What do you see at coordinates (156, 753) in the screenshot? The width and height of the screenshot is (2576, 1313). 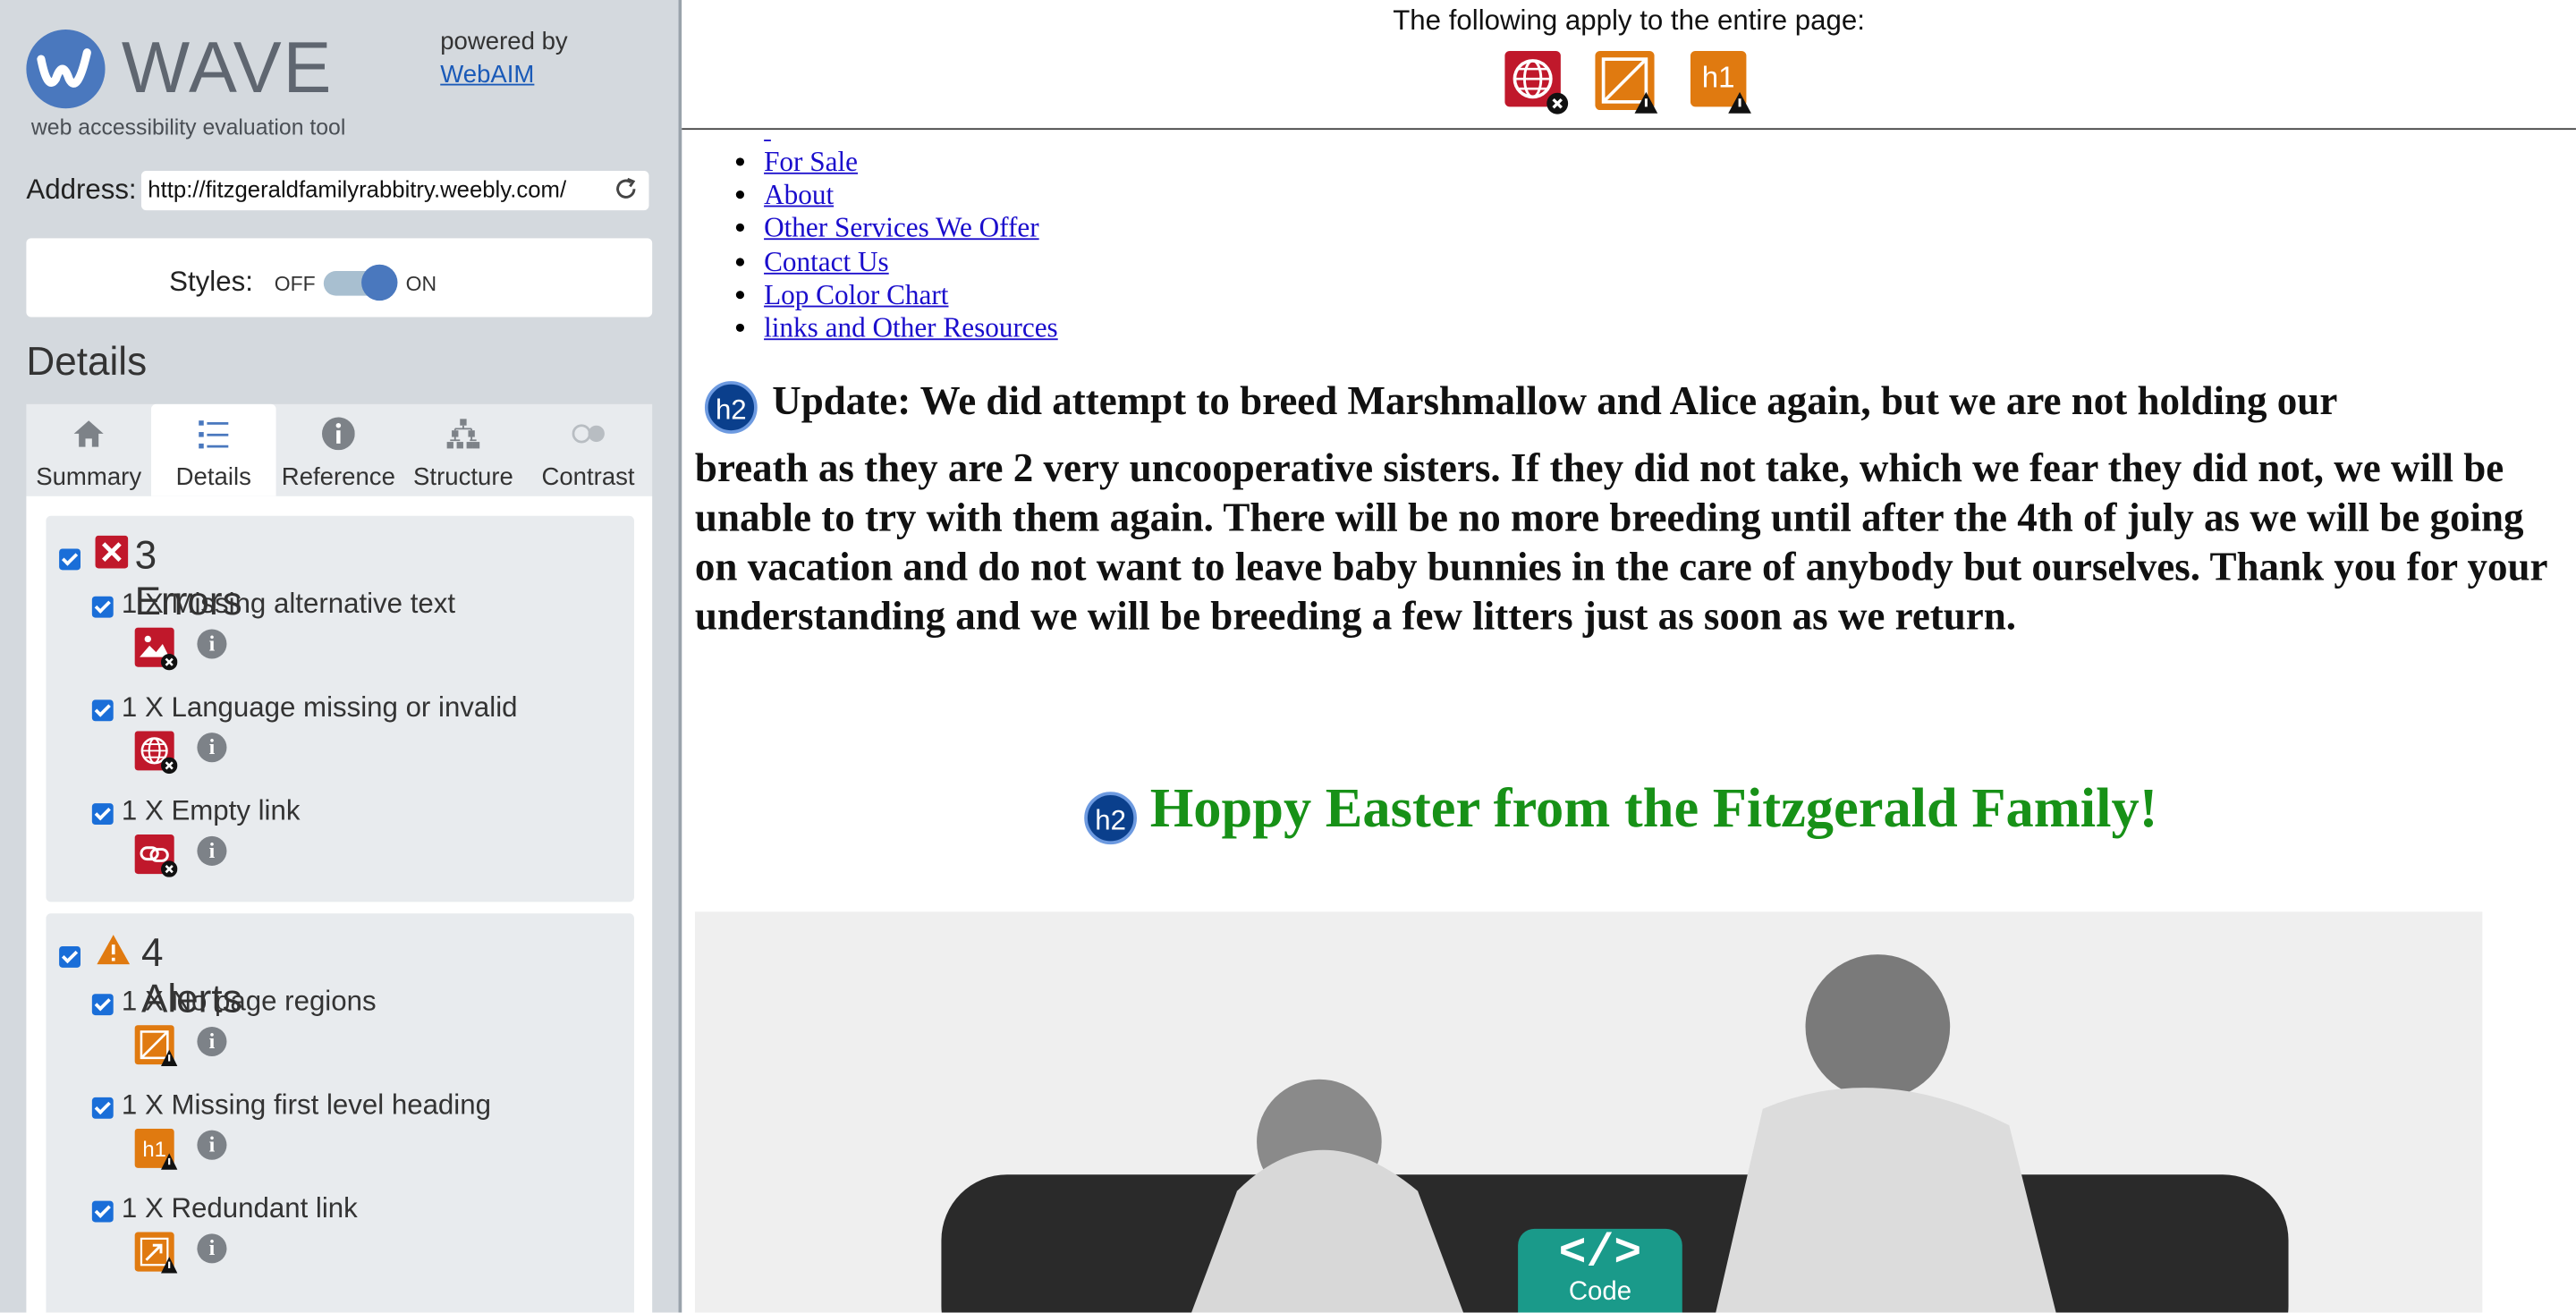 I see `language-icon` at bounding box center [156, 753].